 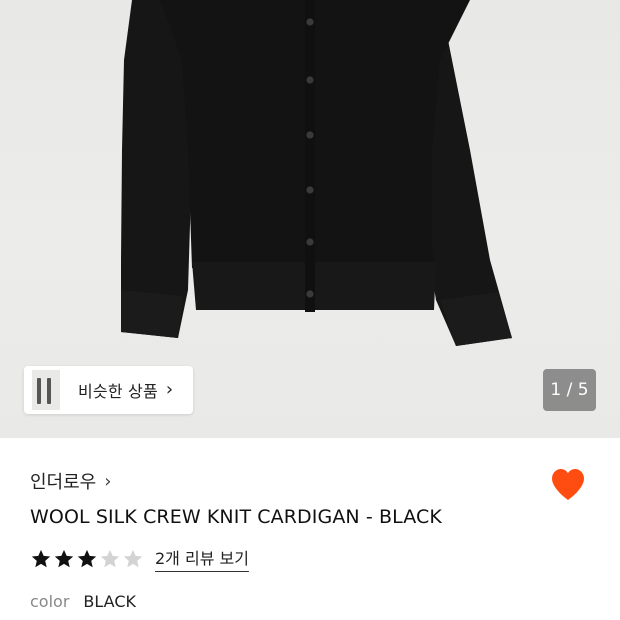 What do you see at coordinates (50, 601) in the screenshot?
I see `color-label: color` at bounding box center [50, 601].